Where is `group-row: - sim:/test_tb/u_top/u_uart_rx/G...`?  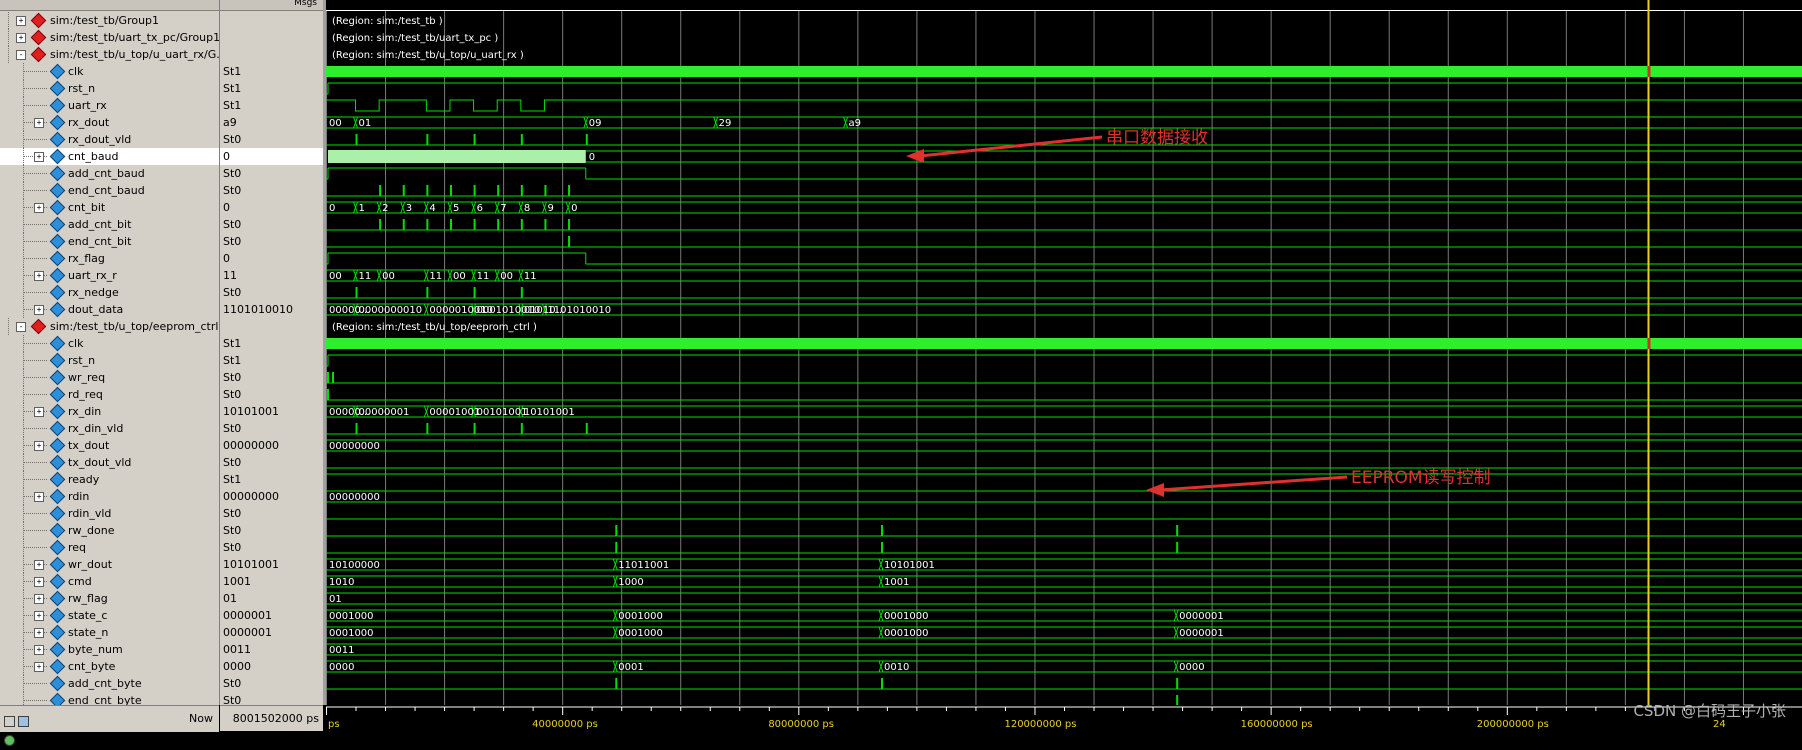 group-row: - sim:/test_tb/u_top/u_uart_rx/G... is located at coordinates (109, 54).